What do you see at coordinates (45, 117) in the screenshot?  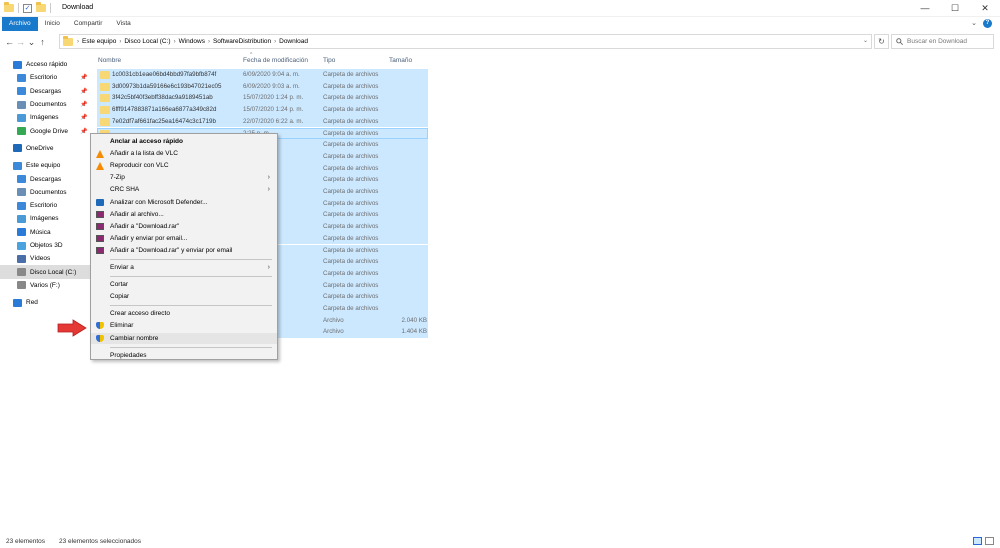 I see `sidebar-item: Imágenes 📌` at bounding box center [45, 117].